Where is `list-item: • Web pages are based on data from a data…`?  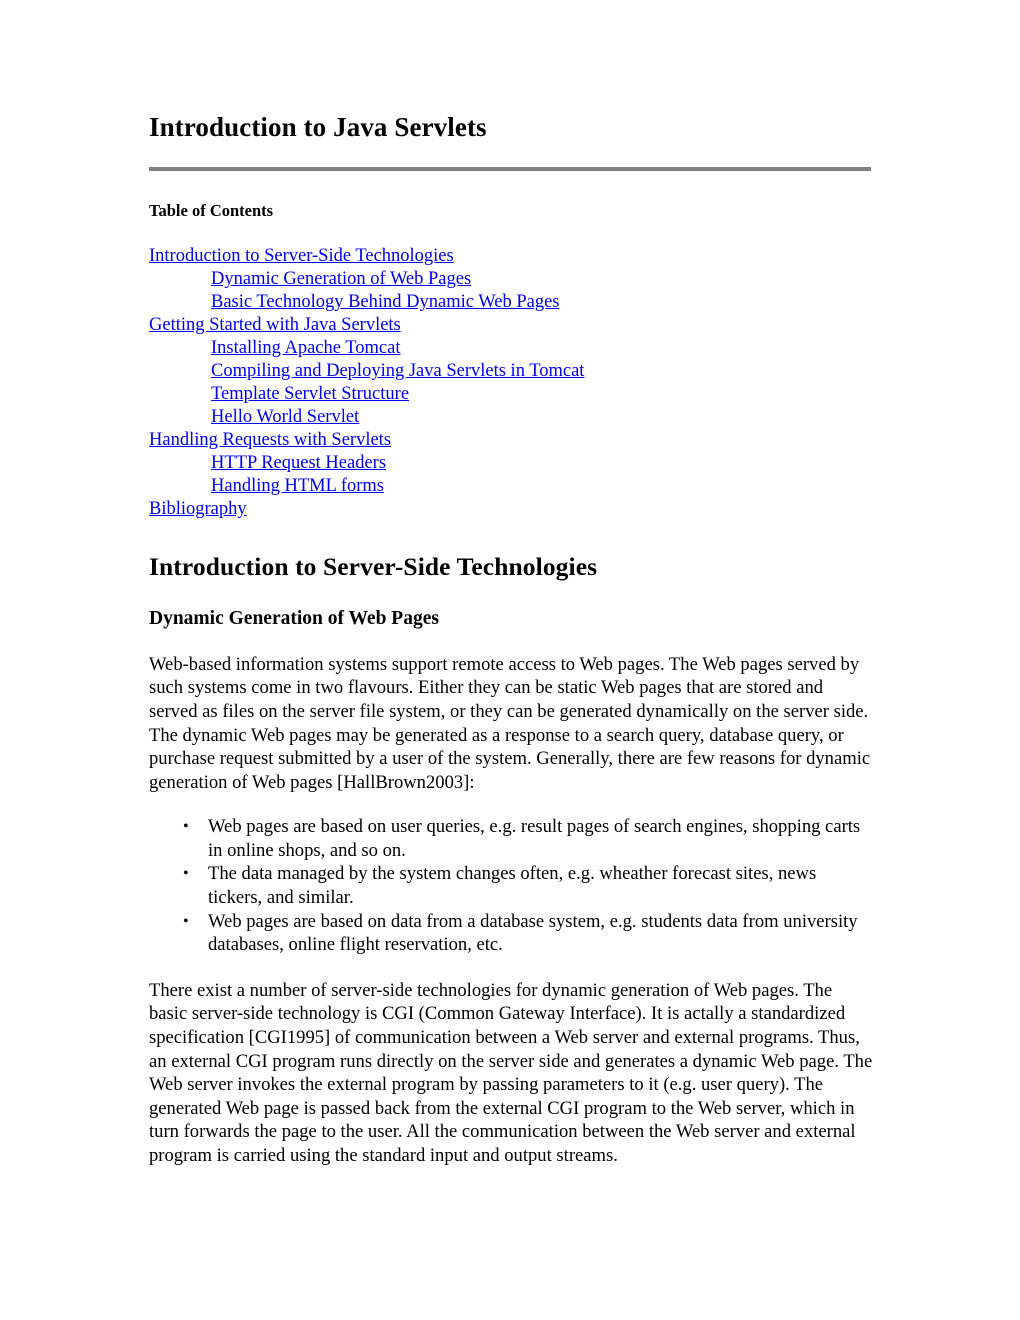 list-item: • Web pages are based on data from a data… is located at coordinates (511, 933).